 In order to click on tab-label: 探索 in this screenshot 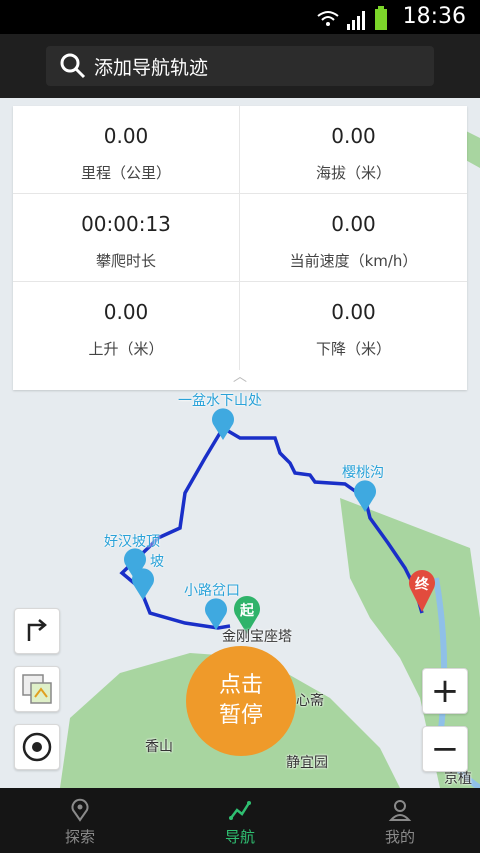, I will do `click(79, 837)`.